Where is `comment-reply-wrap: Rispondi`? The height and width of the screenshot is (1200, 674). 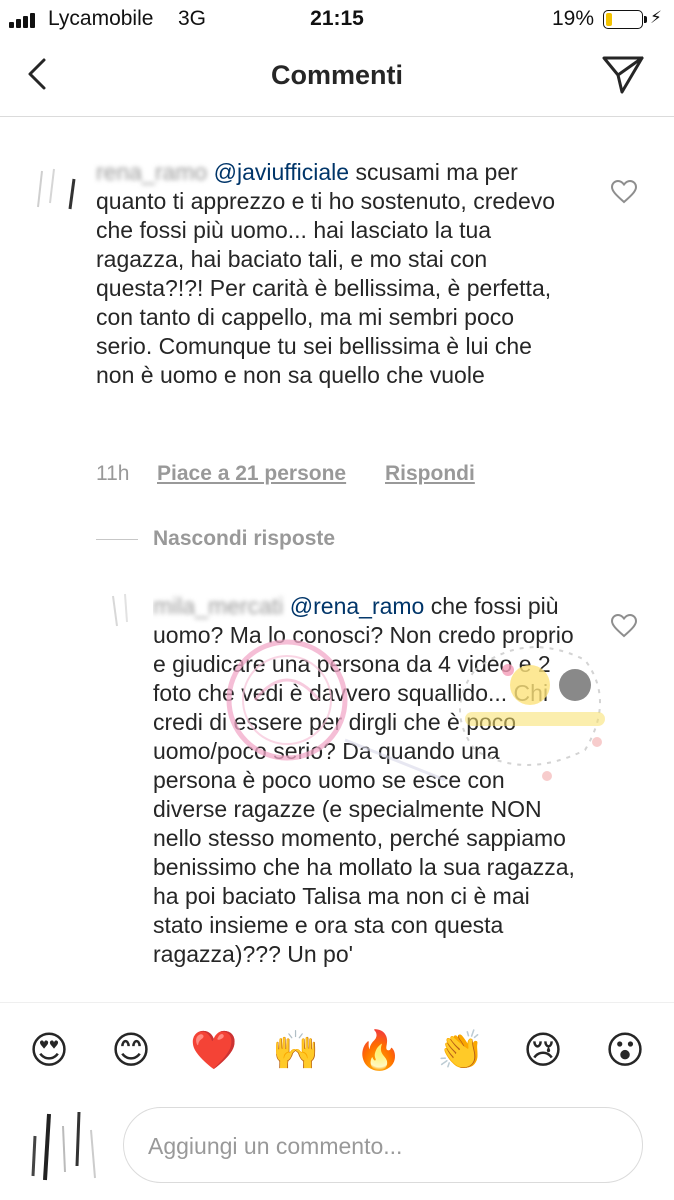
comment-reply-wrap: Rispondi is located at coordinates (430, 474).